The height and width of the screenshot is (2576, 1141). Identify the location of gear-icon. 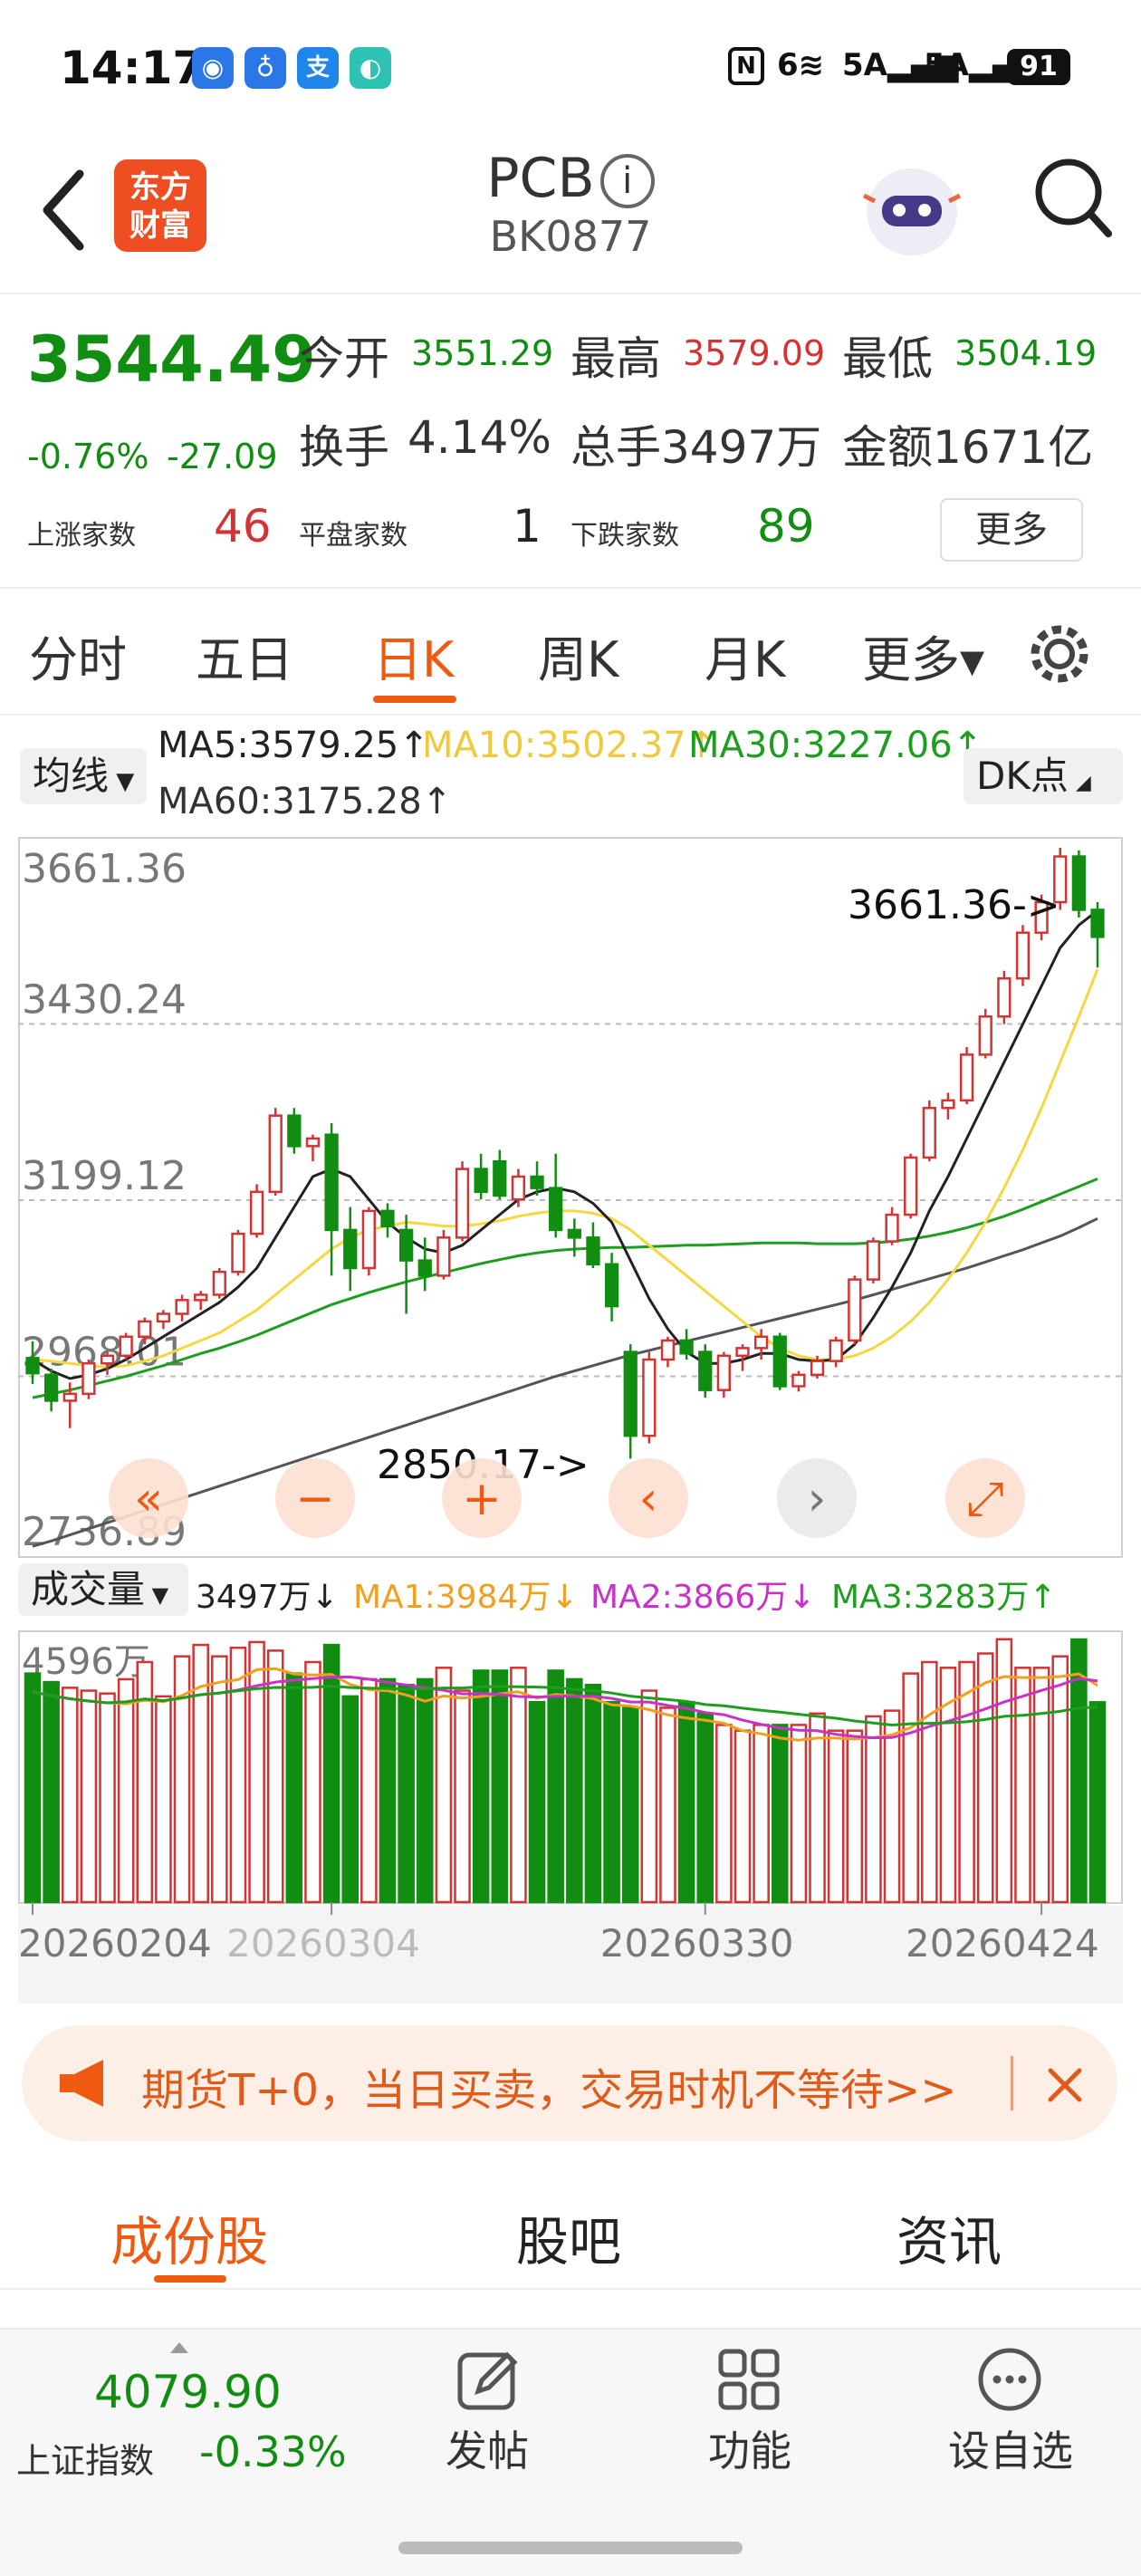
(1059, 654).